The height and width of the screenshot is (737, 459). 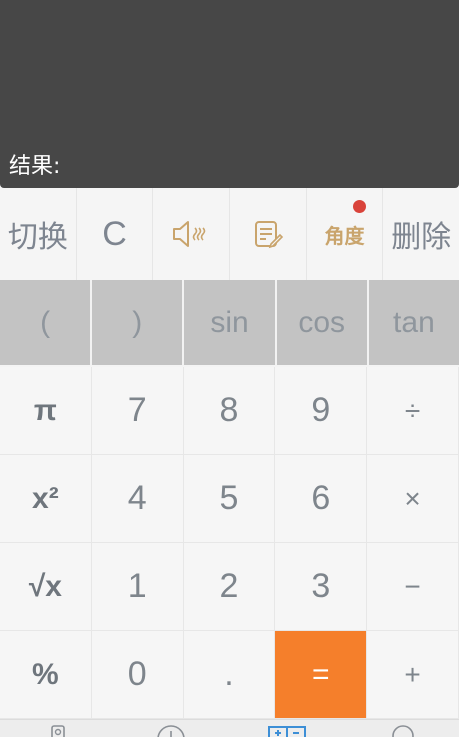 I want to click on sound-button, so click(x=192, y=234).